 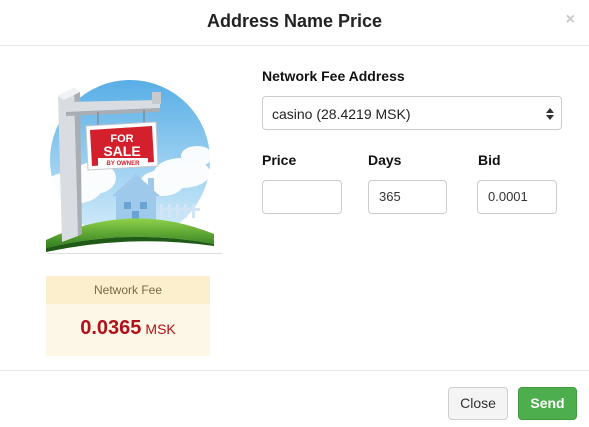 What do you see at coordinates (478, 403) in the screenshot?
I see `close-button: Close` at bounding box center [478, 403].